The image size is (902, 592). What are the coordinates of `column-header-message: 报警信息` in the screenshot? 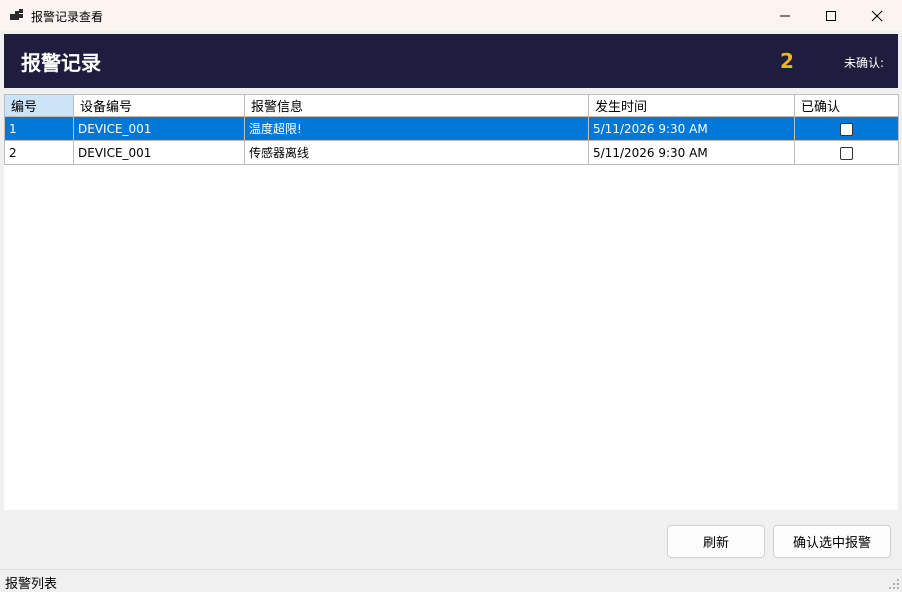 It's located at (416, 105).